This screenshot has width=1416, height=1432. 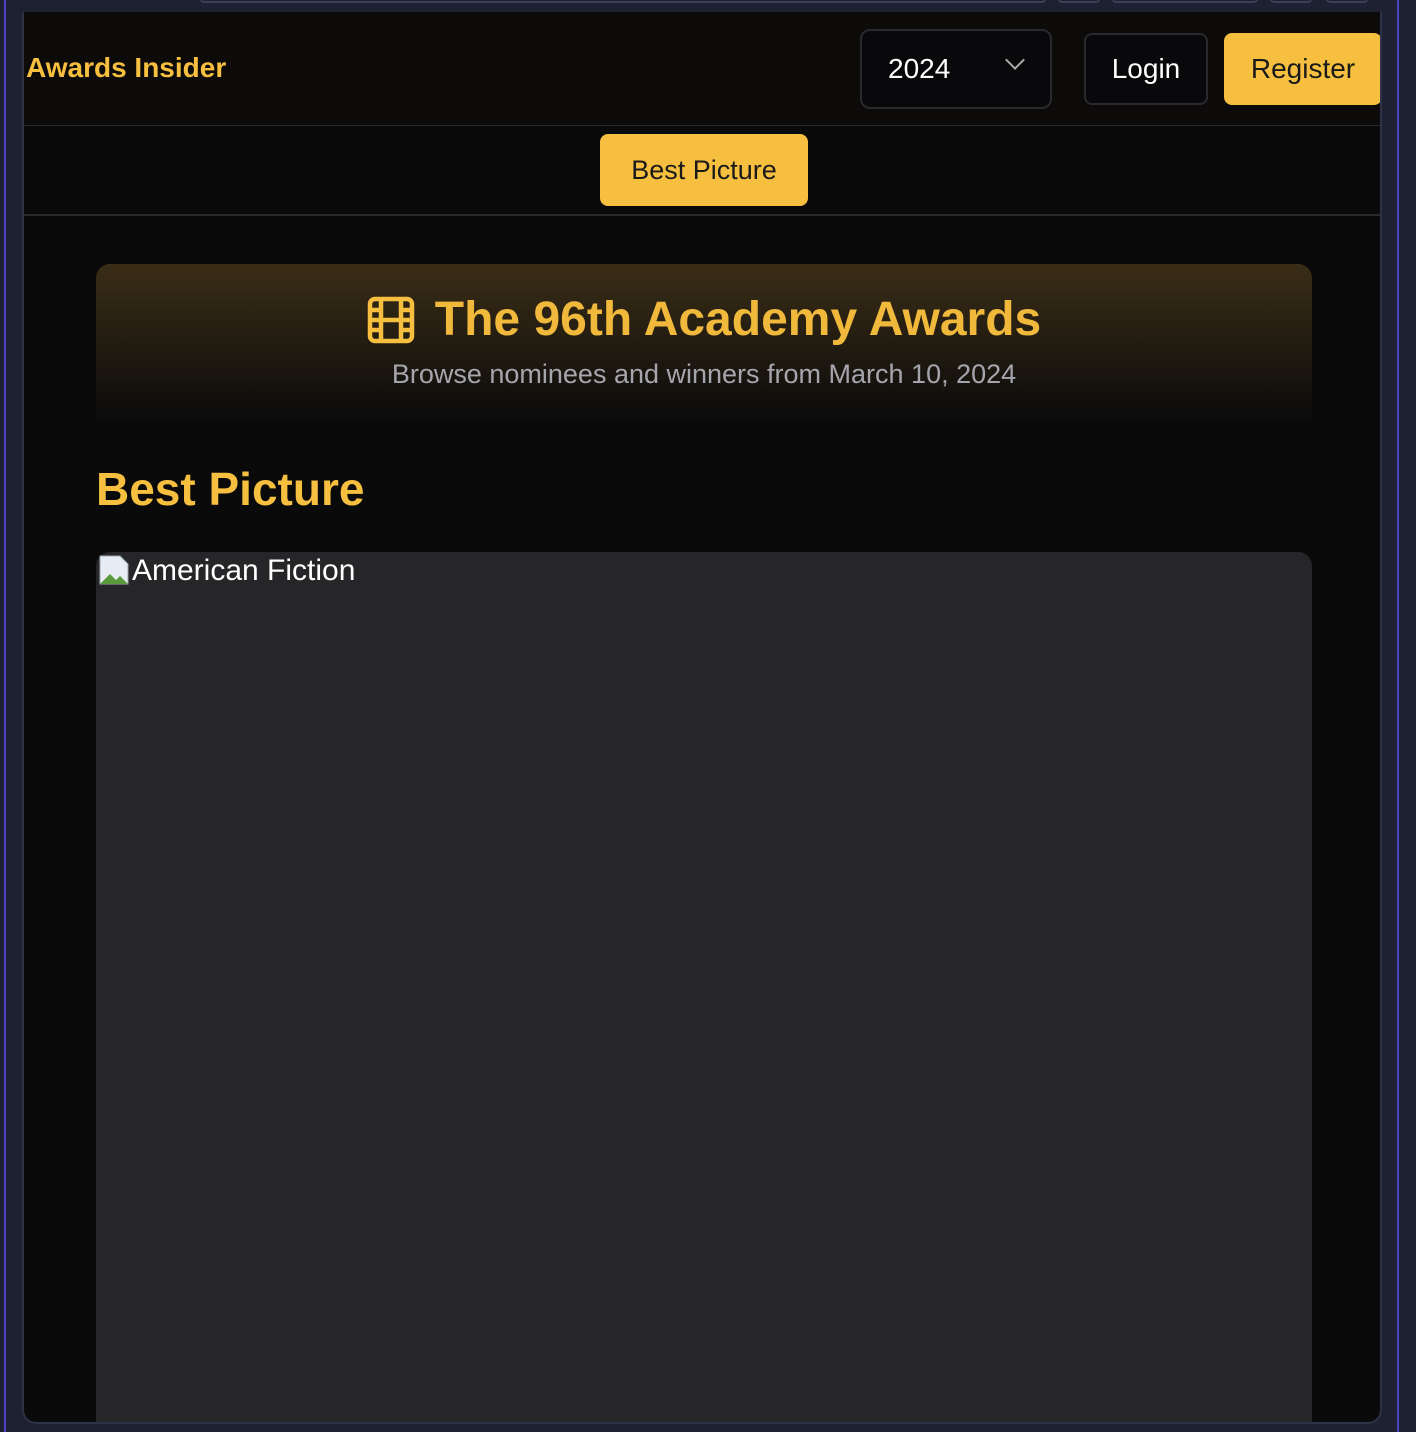 I want to click on category-nav: Best Picture, so click(x=702, y=171).